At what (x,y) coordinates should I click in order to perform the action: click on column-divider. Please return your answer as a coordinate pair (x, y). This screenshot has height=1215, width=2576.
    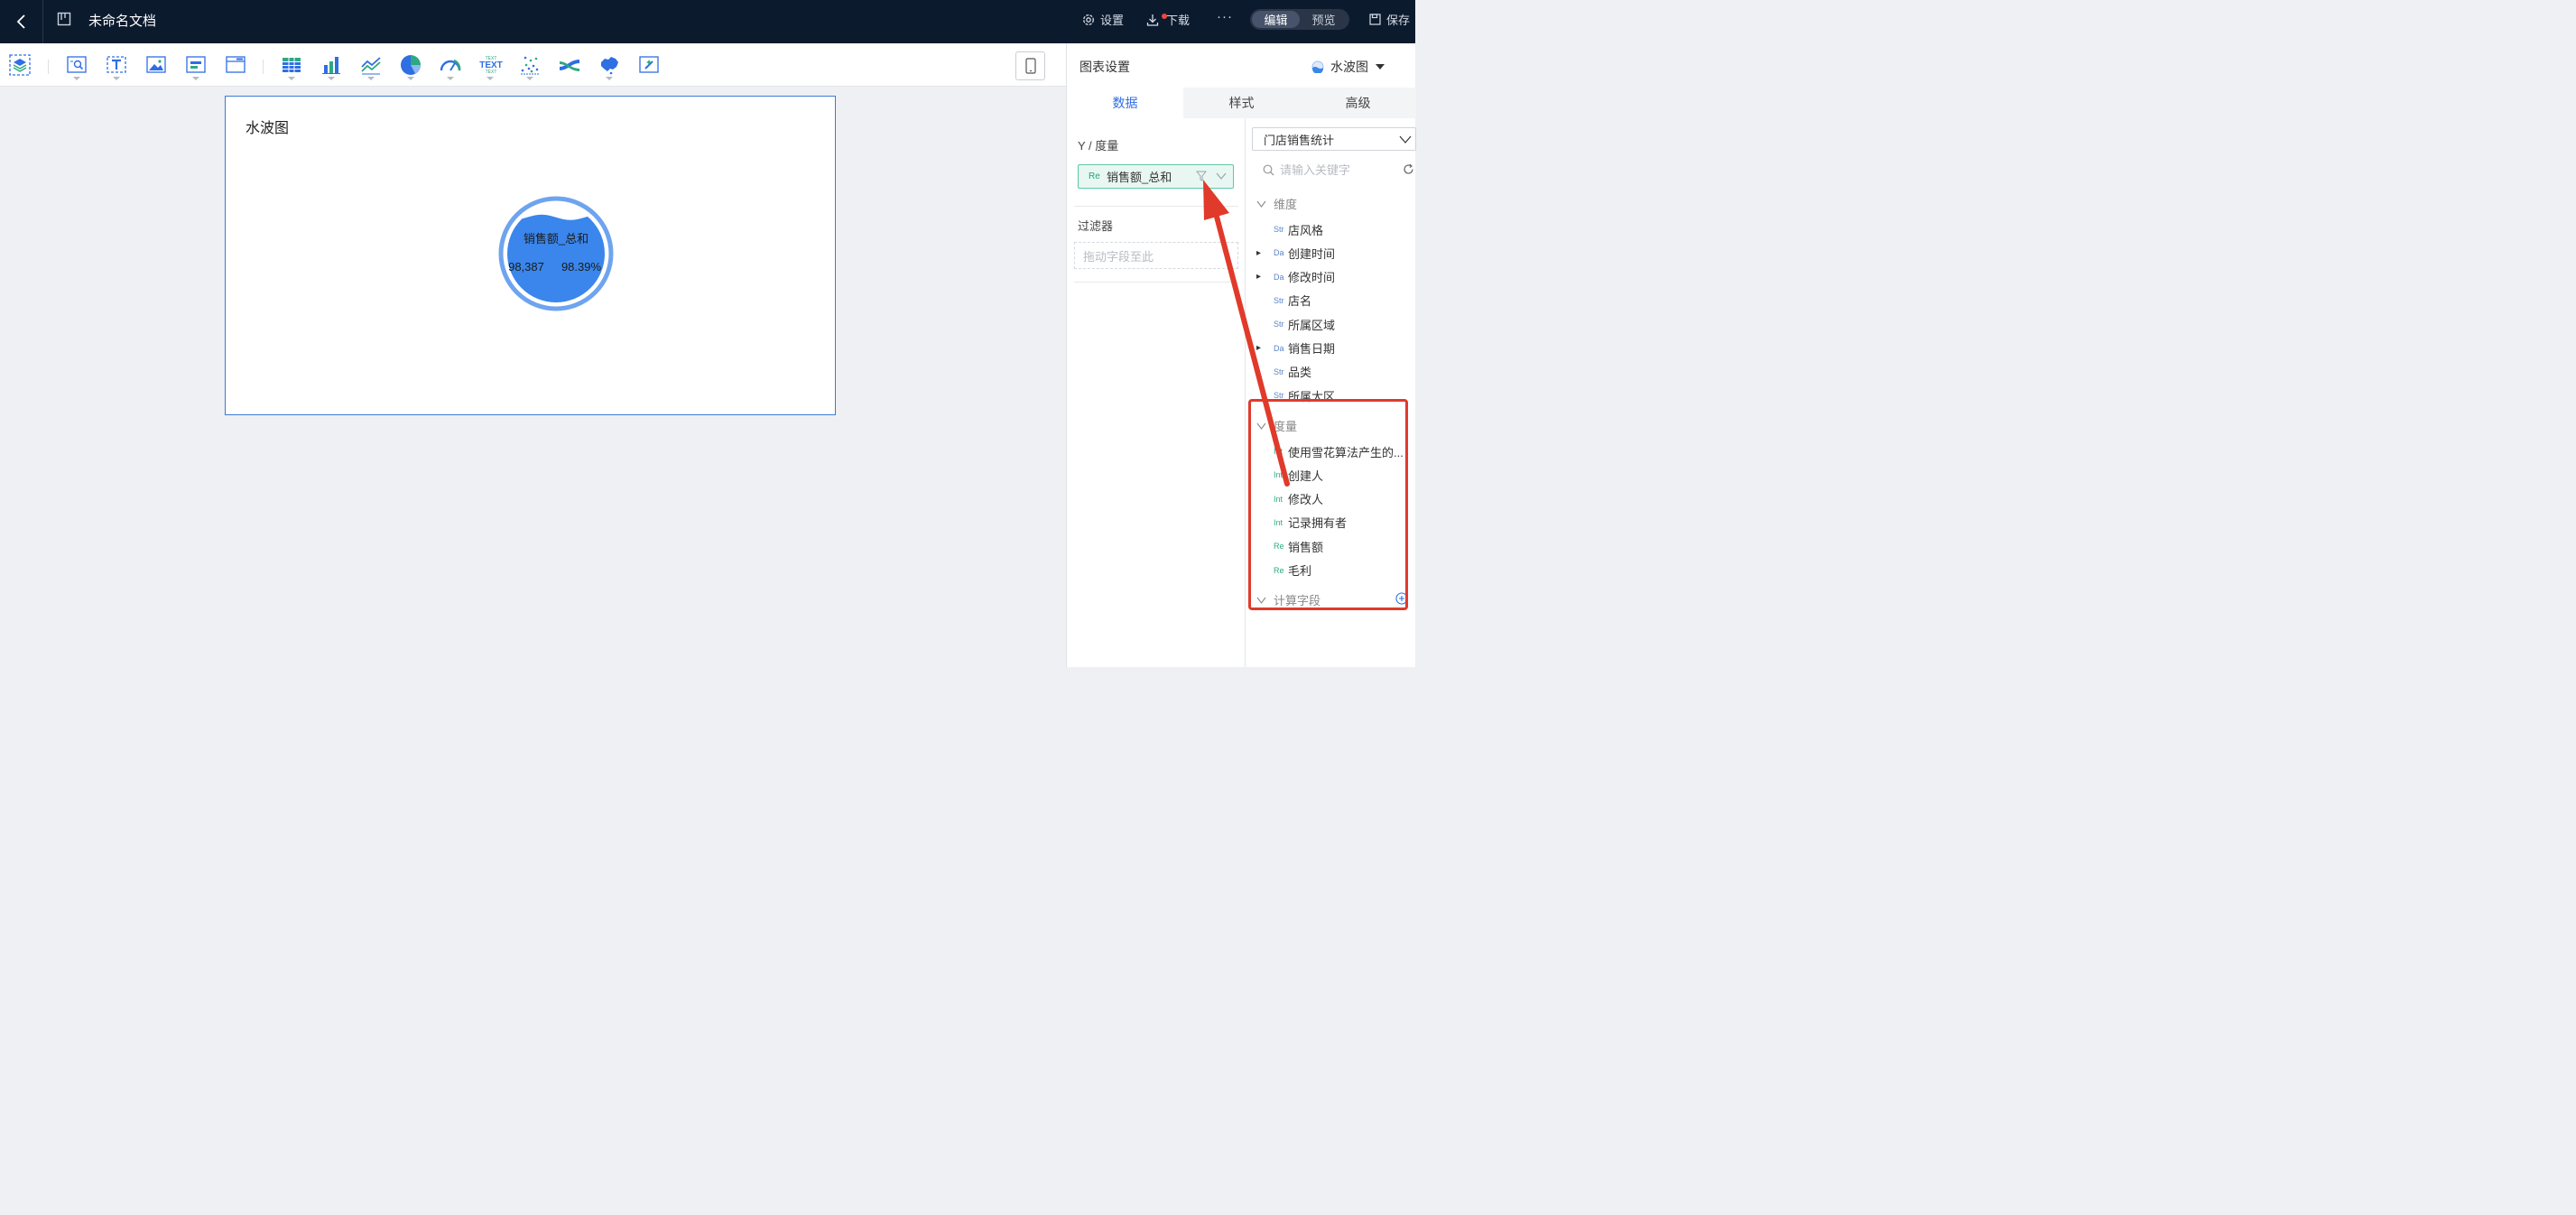
    Looking at the image, I should click on (1245, 392).